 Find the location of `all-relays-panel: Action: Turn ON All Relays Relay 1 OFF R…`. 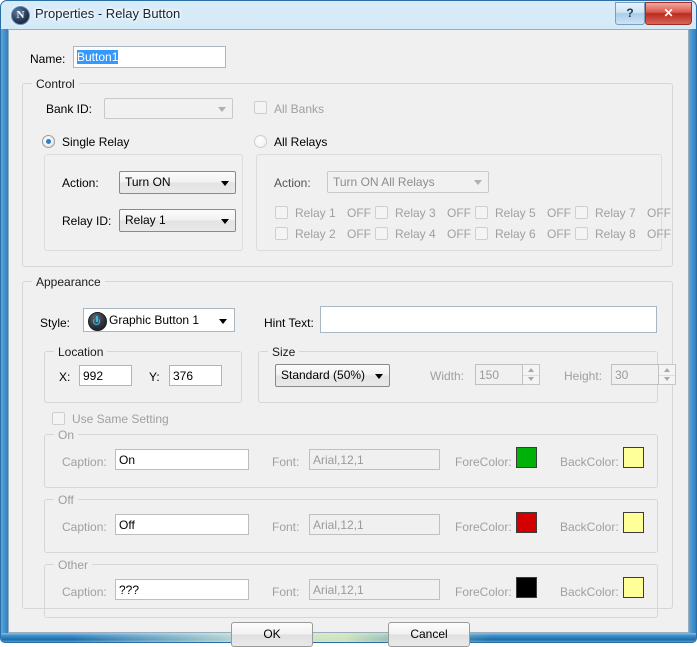

all-relays-panel: Action: Turn ON All Relays Relay 1 OFF R… is located at coordinates (463, 202).